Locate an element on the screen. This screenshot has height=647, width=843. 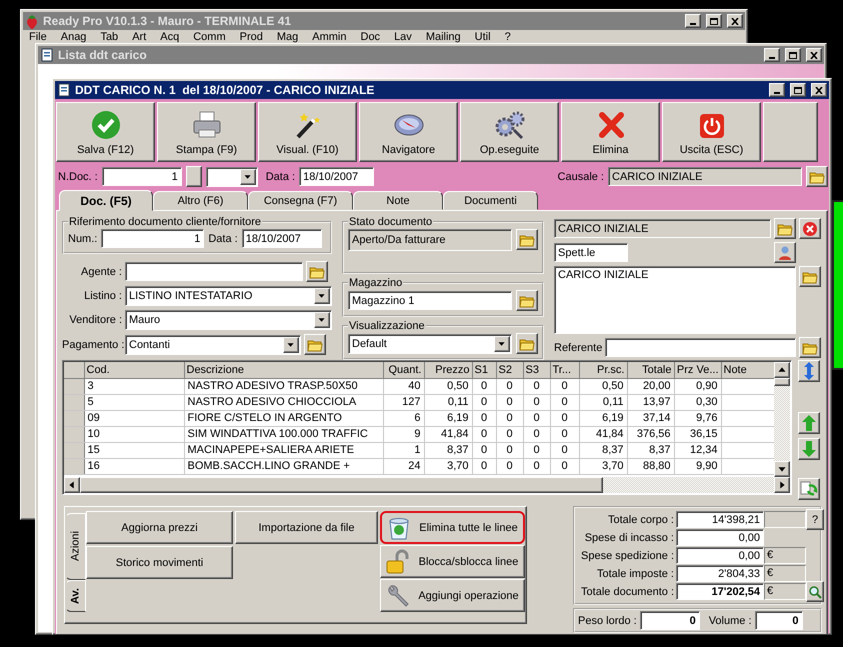
menu-item: File is located at coordinates (38, 37).